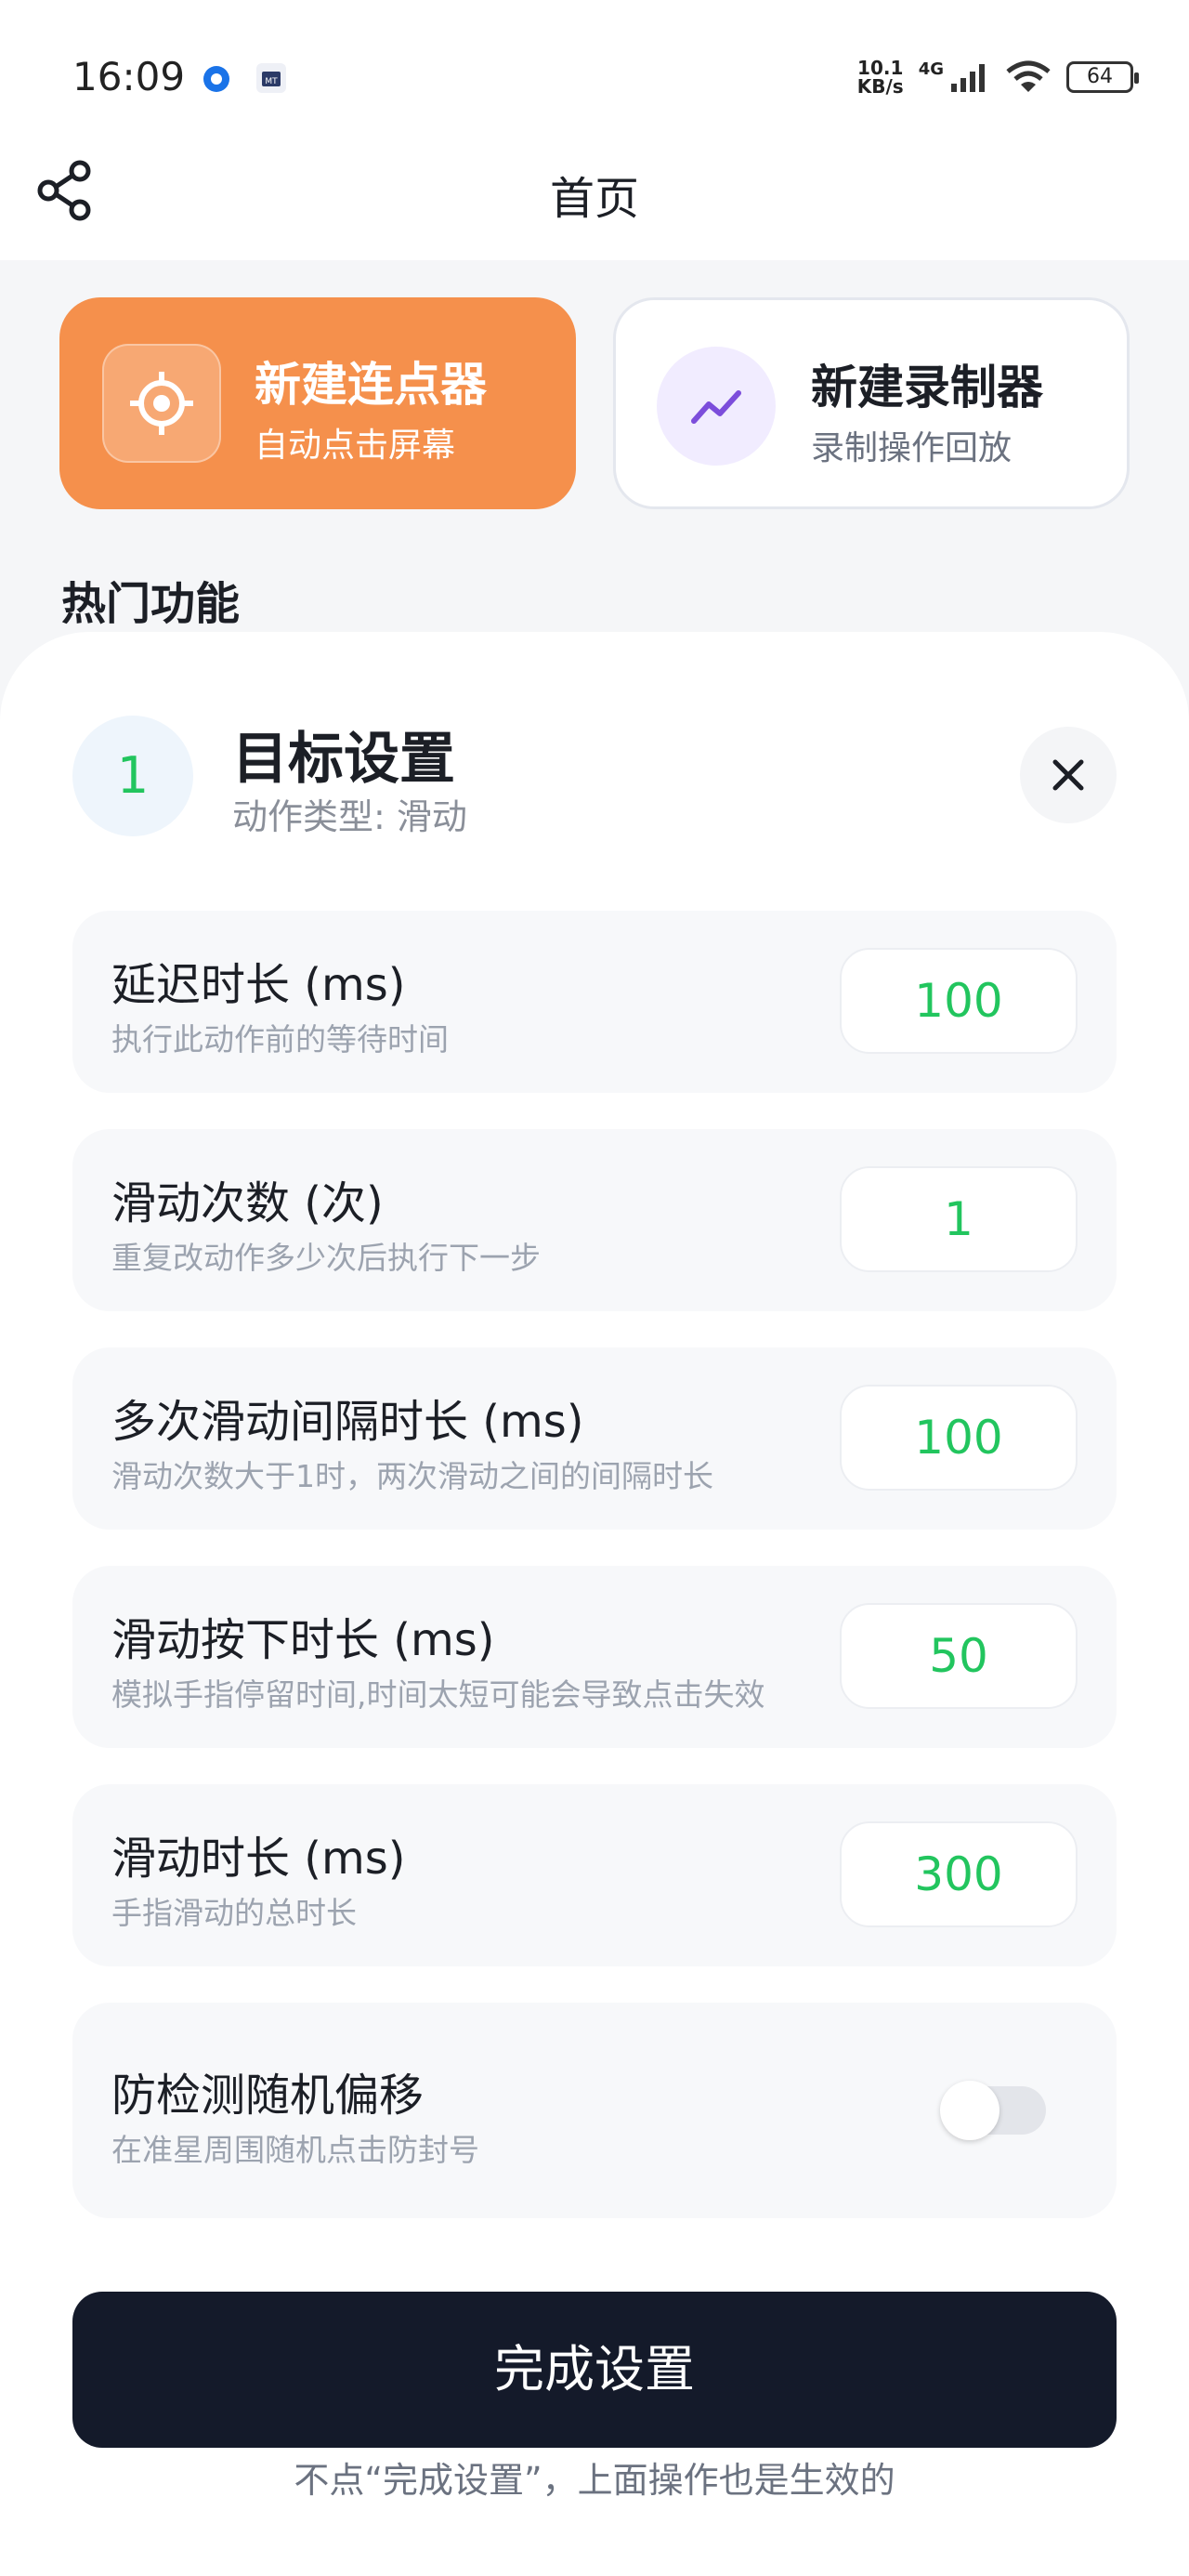 Image resolution: width=1189 pixels, height=2576 pixels. Describe the element at coordinates (356, 446) in the screenshot. I see `card-subtitle: 自动点击屏幕` at that location.